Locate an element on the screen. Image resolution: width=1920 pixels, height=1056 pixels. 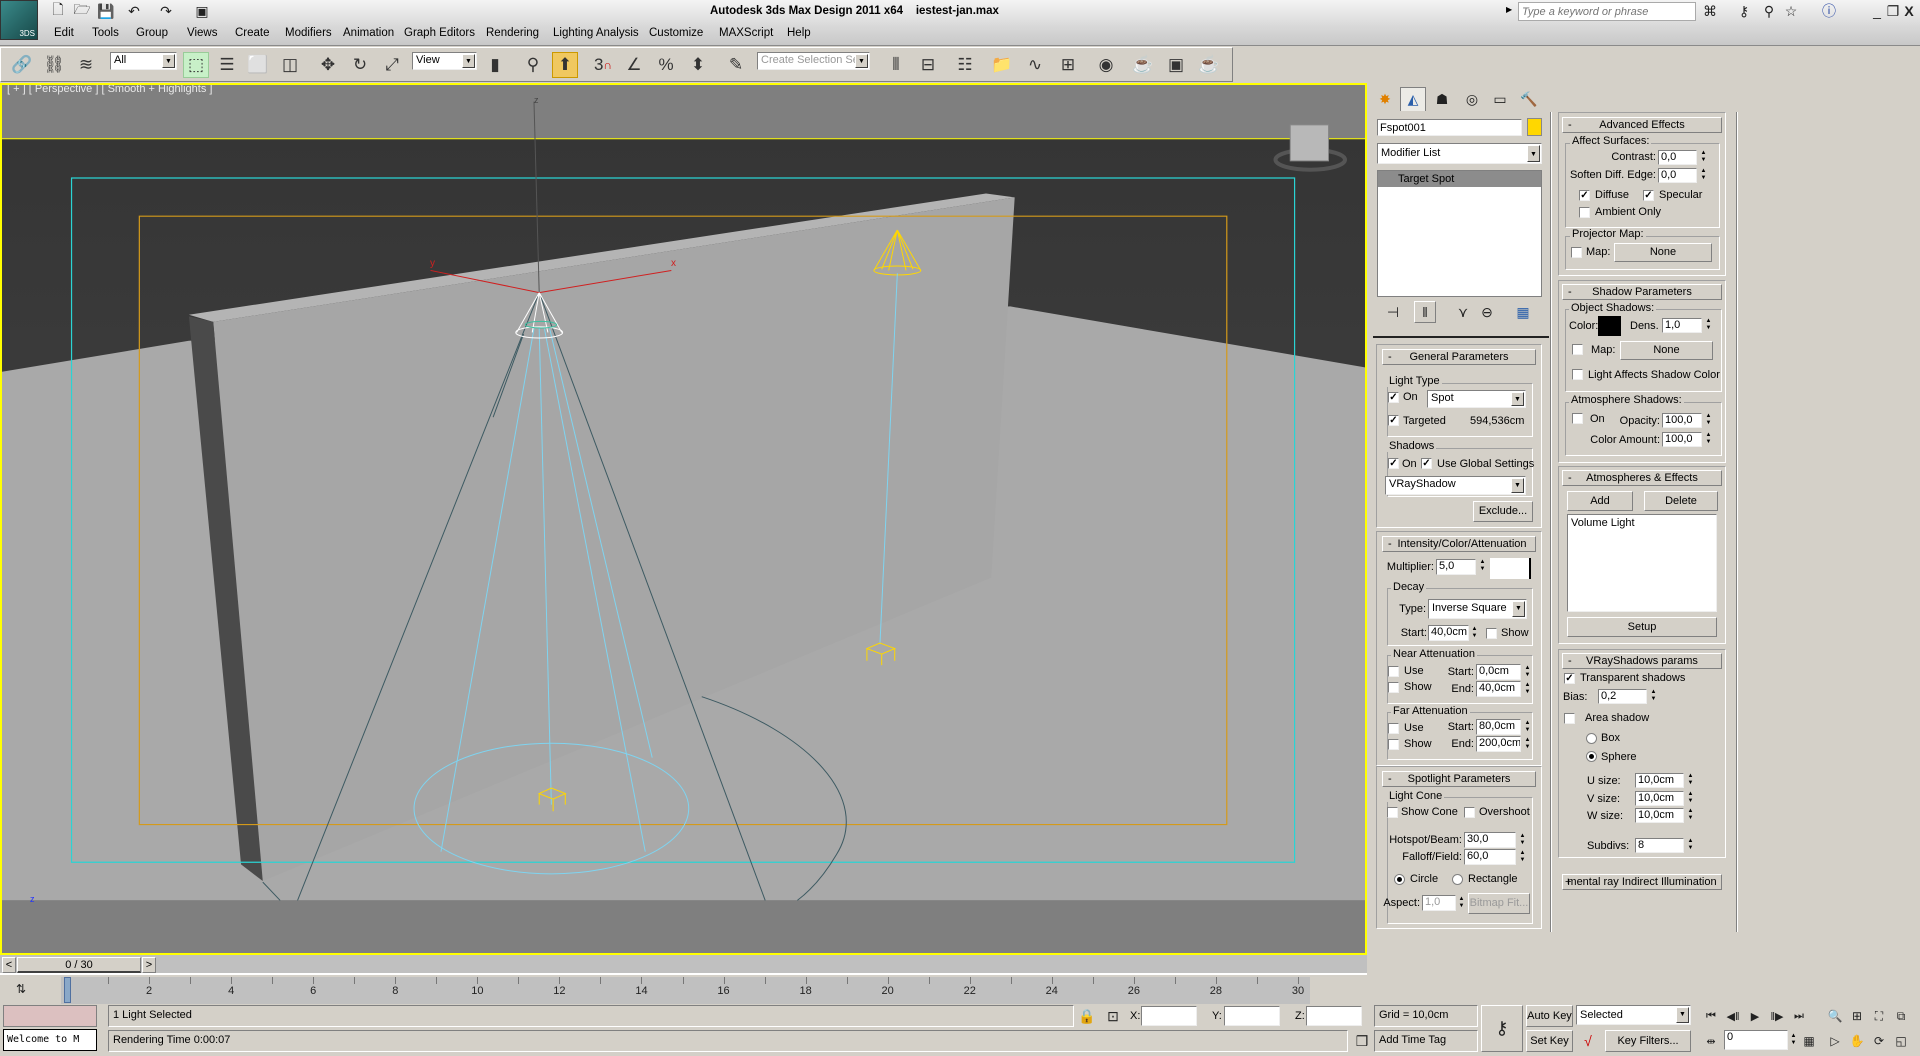
maximize-viewport-icon: ◱ is located at coordinates (1901, 1041).